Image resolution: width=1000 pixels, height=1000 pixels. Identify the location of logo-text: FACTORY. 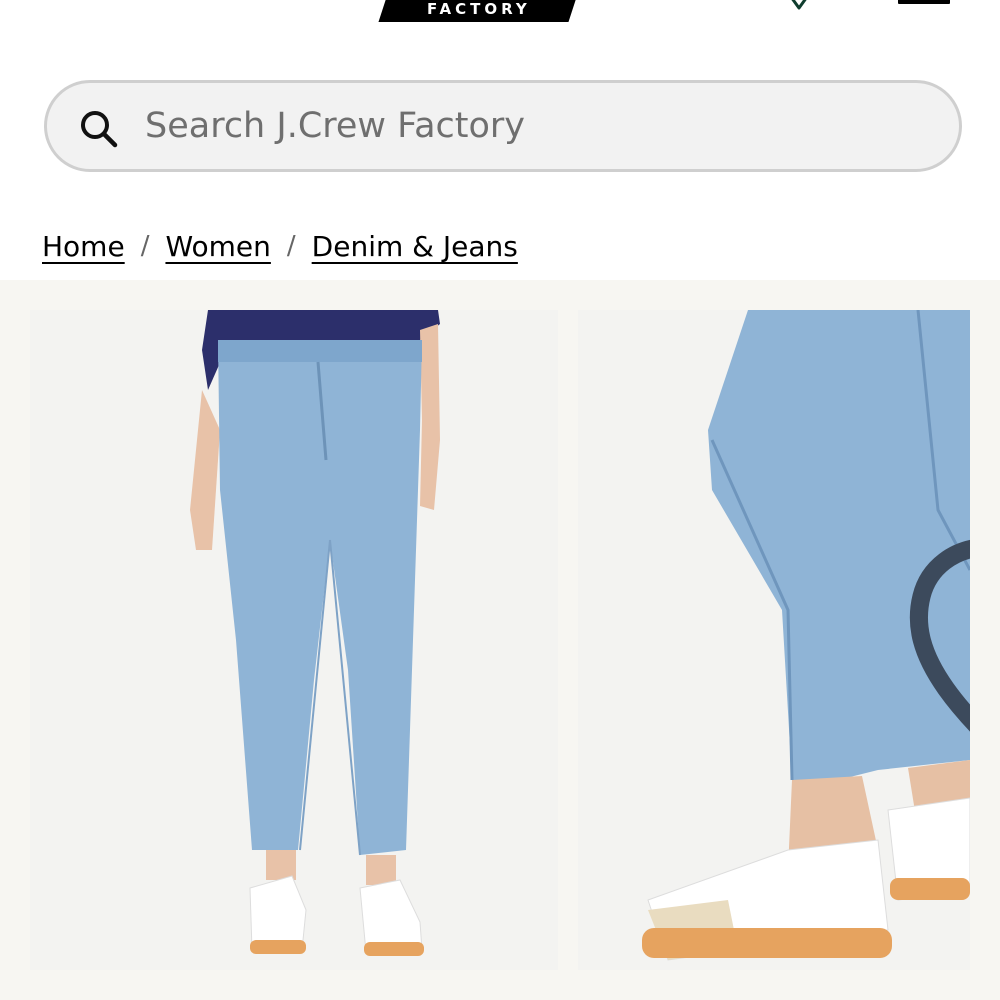
(479, 9).